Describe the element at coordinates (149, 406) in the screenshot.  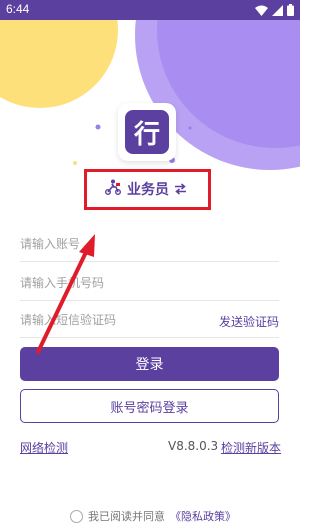
I see `password-login-button: 账号密码登录` at that location.